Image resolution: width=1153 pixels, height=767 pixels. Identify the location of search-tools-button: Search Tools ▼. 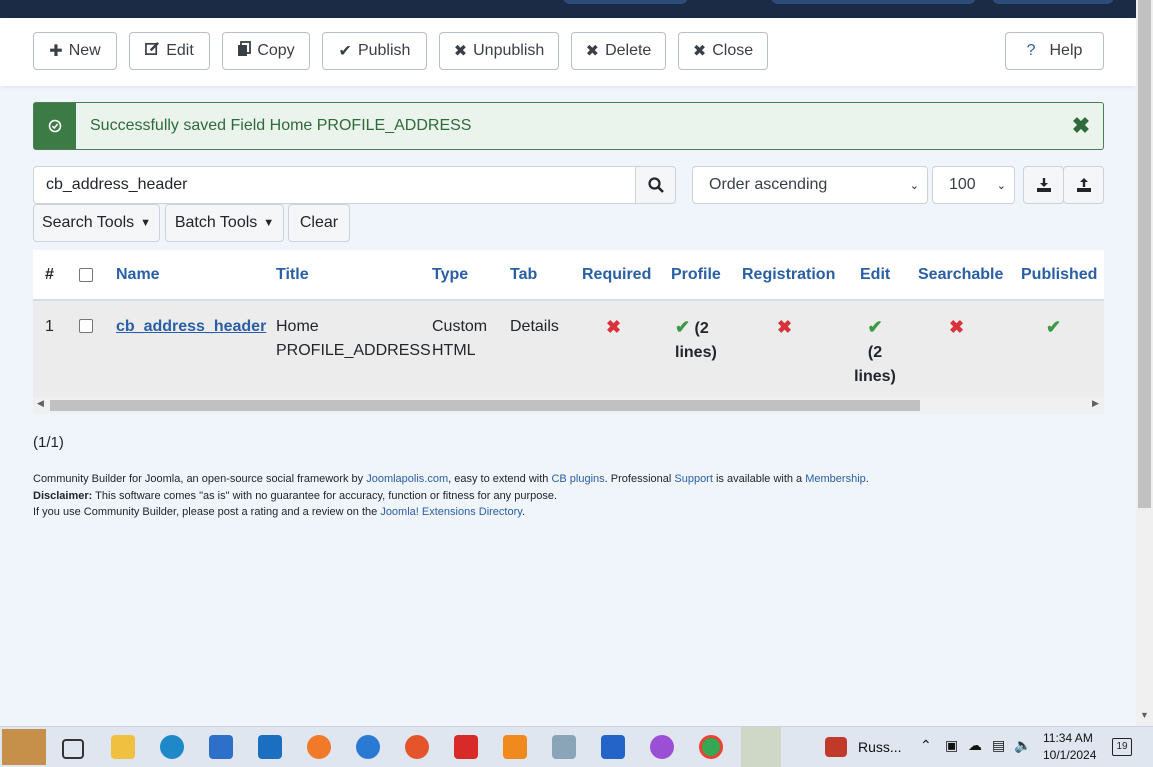
(96, 223).